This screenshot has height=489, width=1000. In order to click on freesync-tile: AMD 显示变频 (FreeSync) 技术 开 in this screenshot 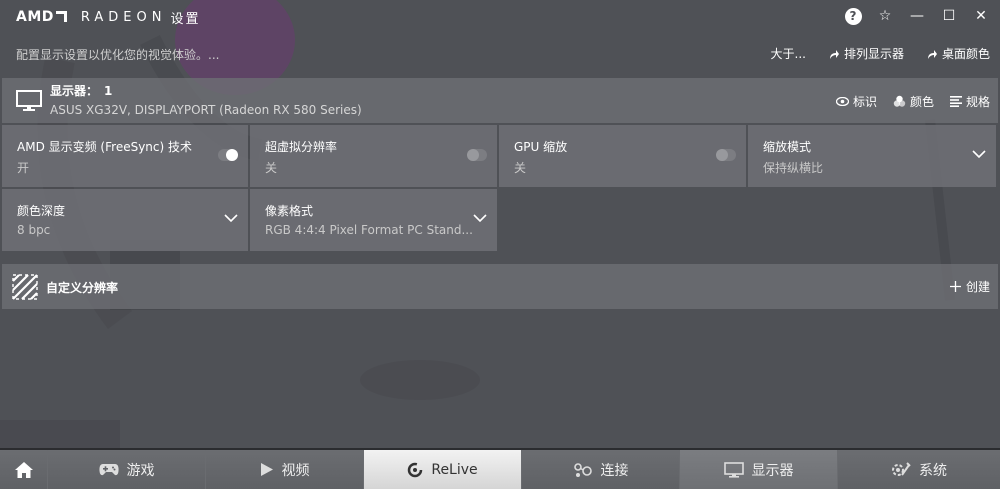, I will do `click(125, 156)`.